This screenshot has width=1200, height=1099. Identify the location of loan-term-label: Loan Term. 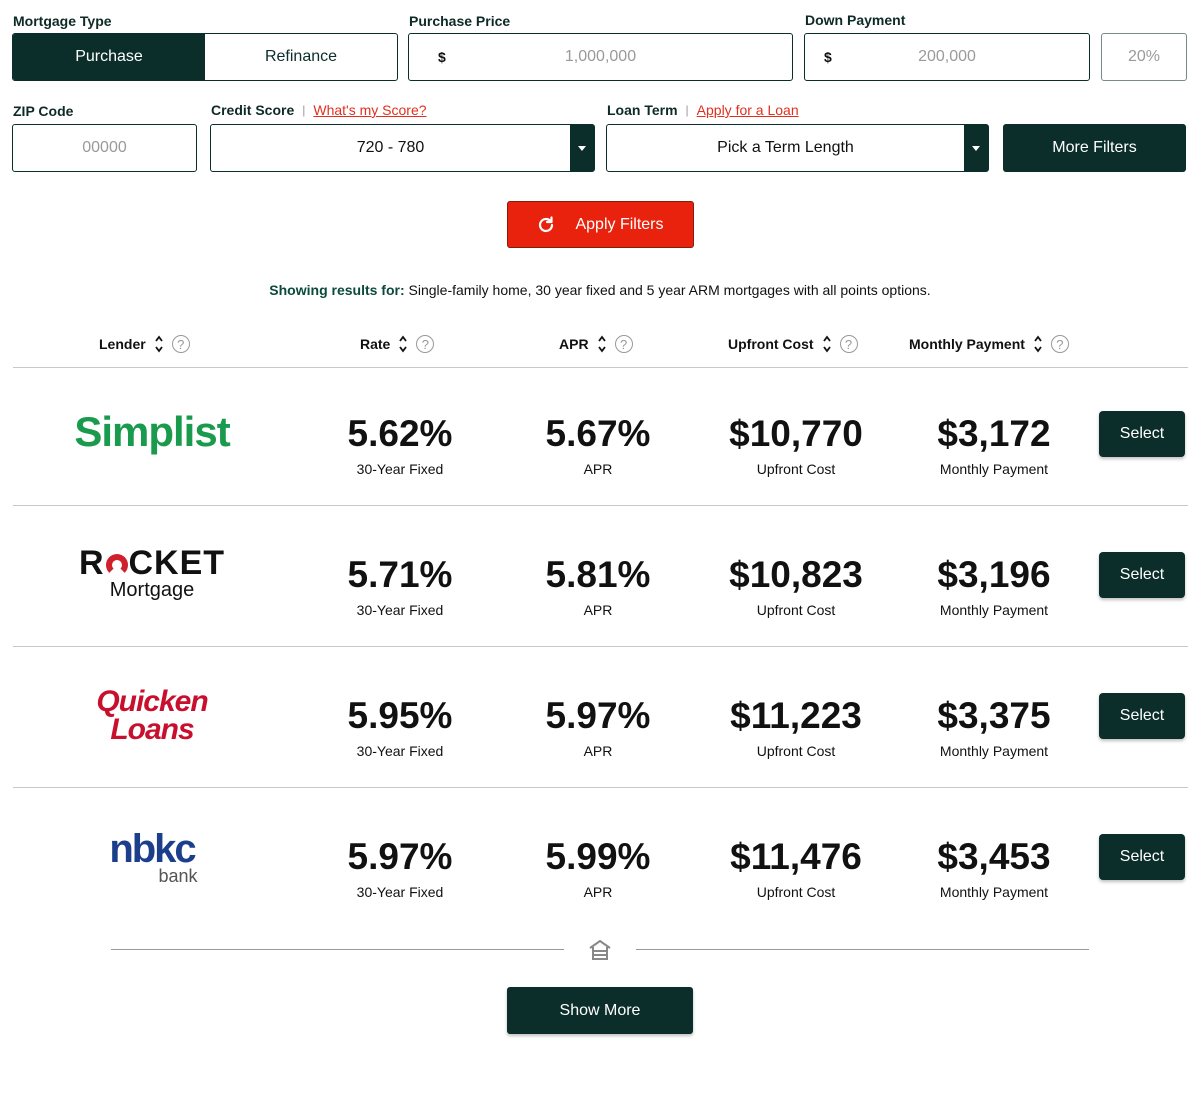
(642, 110).